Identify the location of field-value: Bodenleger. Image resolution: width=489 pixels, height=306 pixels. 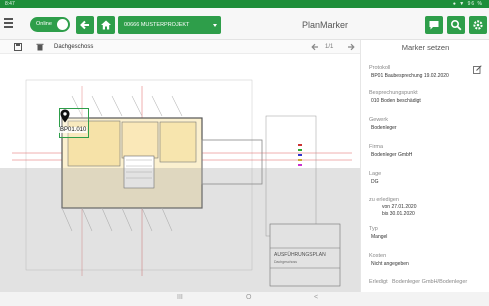
(384, 128).